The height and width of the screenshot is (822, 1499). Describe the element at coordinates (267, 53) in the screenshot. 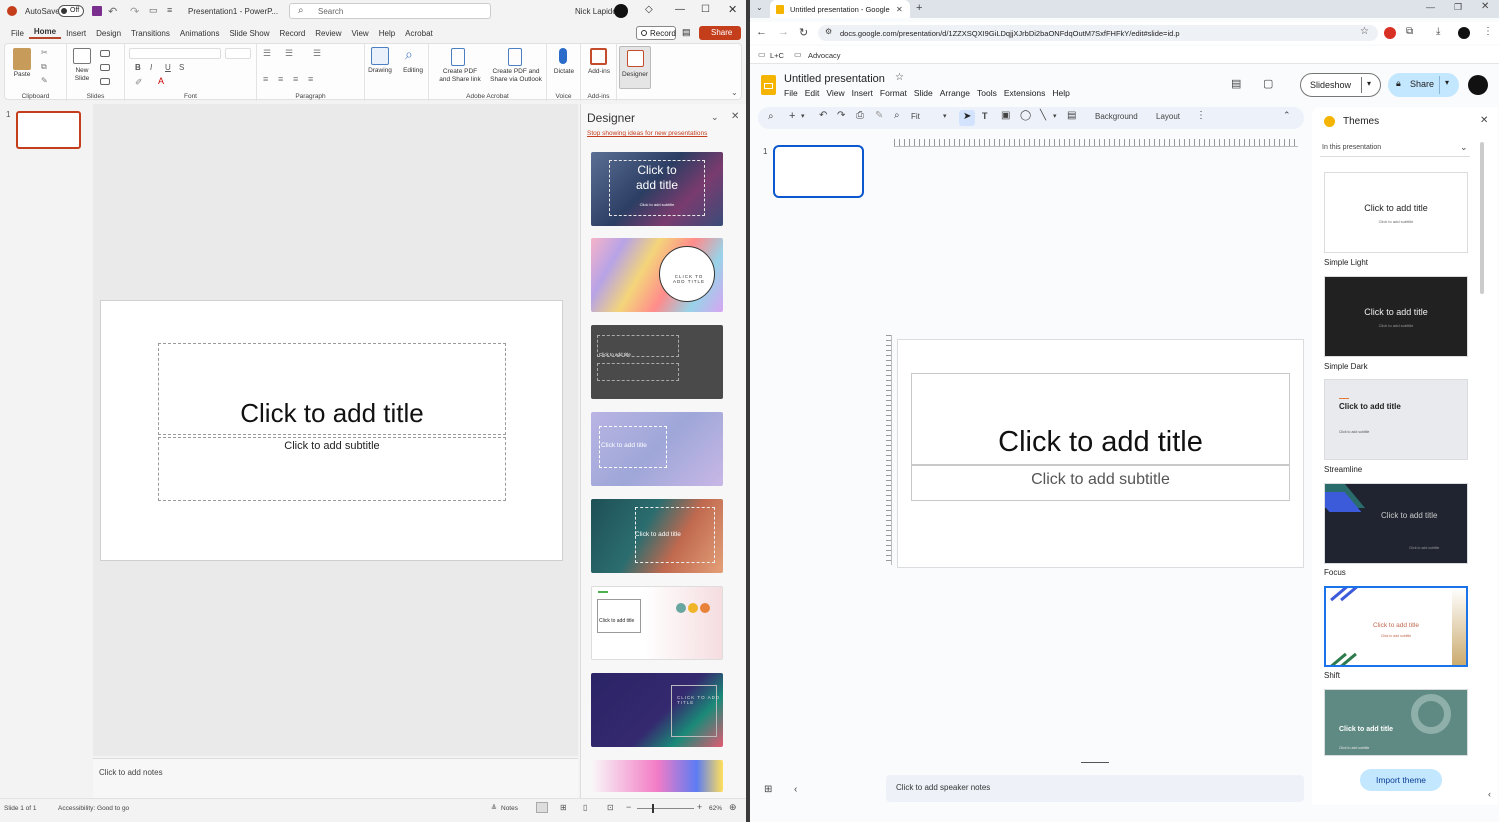

I see `bullets-icon: ☰` at that location.